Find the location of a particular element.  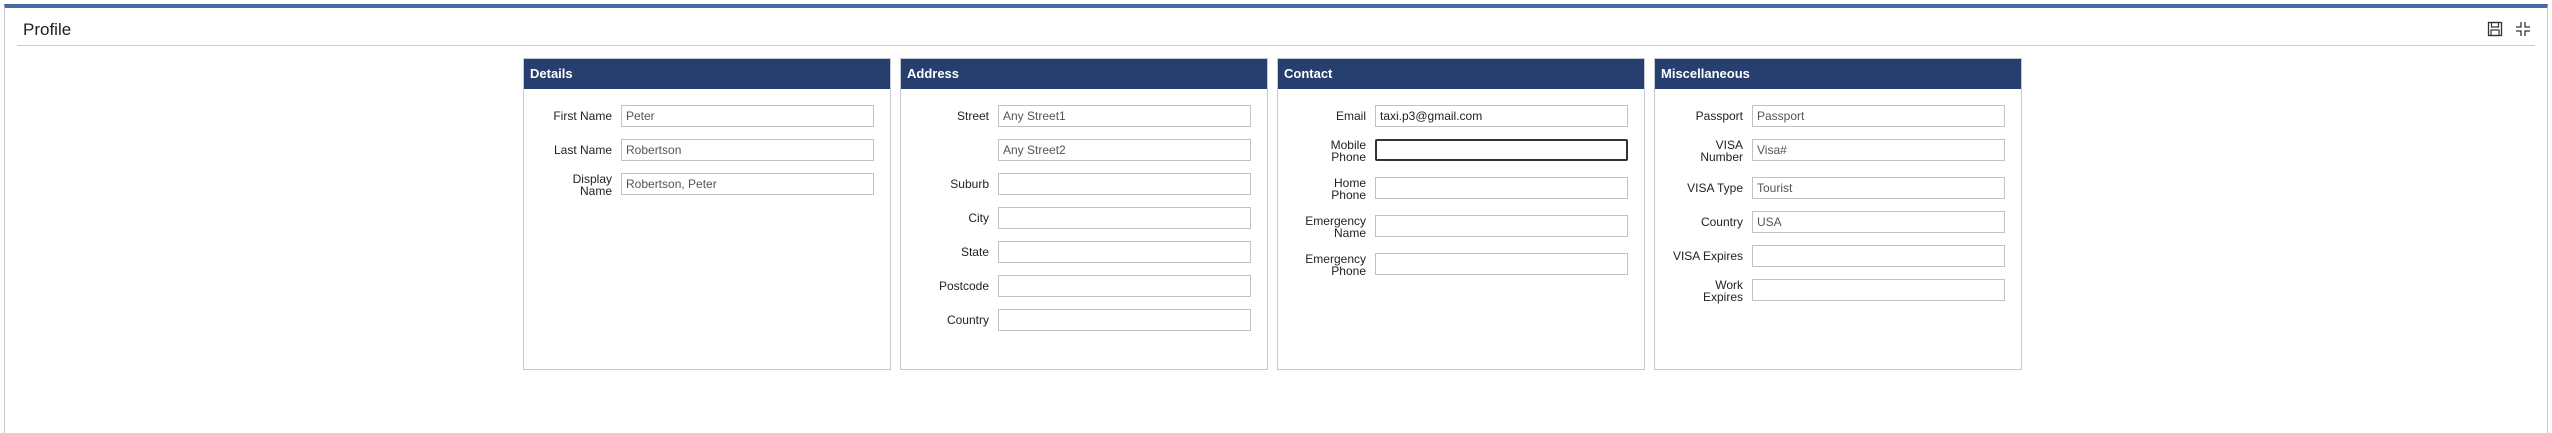

passport-label: Passport is located at coordinates (1719, 116).